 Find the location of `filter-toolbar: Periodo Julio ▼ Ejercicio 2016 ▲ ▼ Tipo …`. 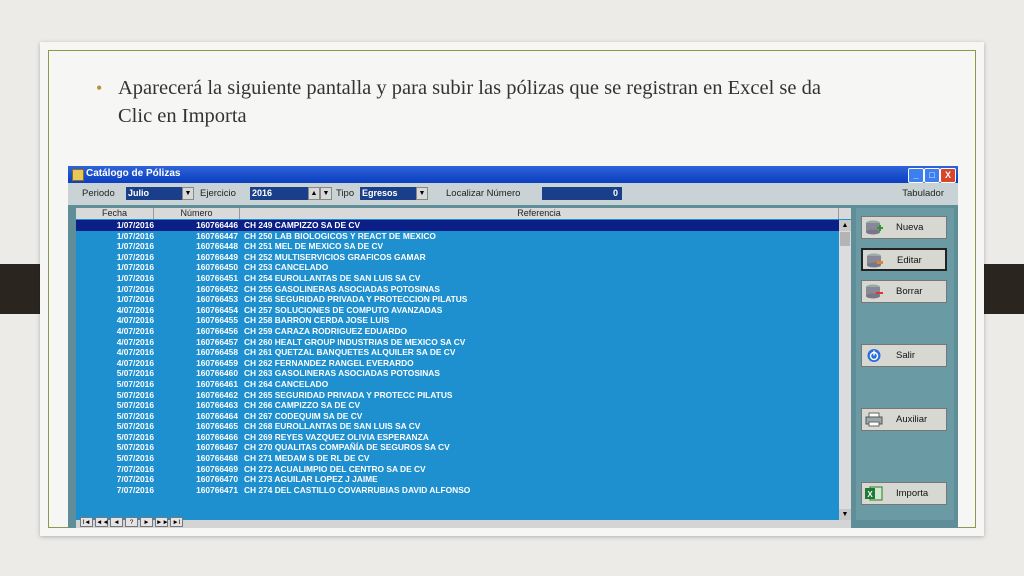

filter-toolbar: Periodo Julio ▼ Ejercicio 2016 ▲ ▼ Tipo … is located at coordinates (513, 194).